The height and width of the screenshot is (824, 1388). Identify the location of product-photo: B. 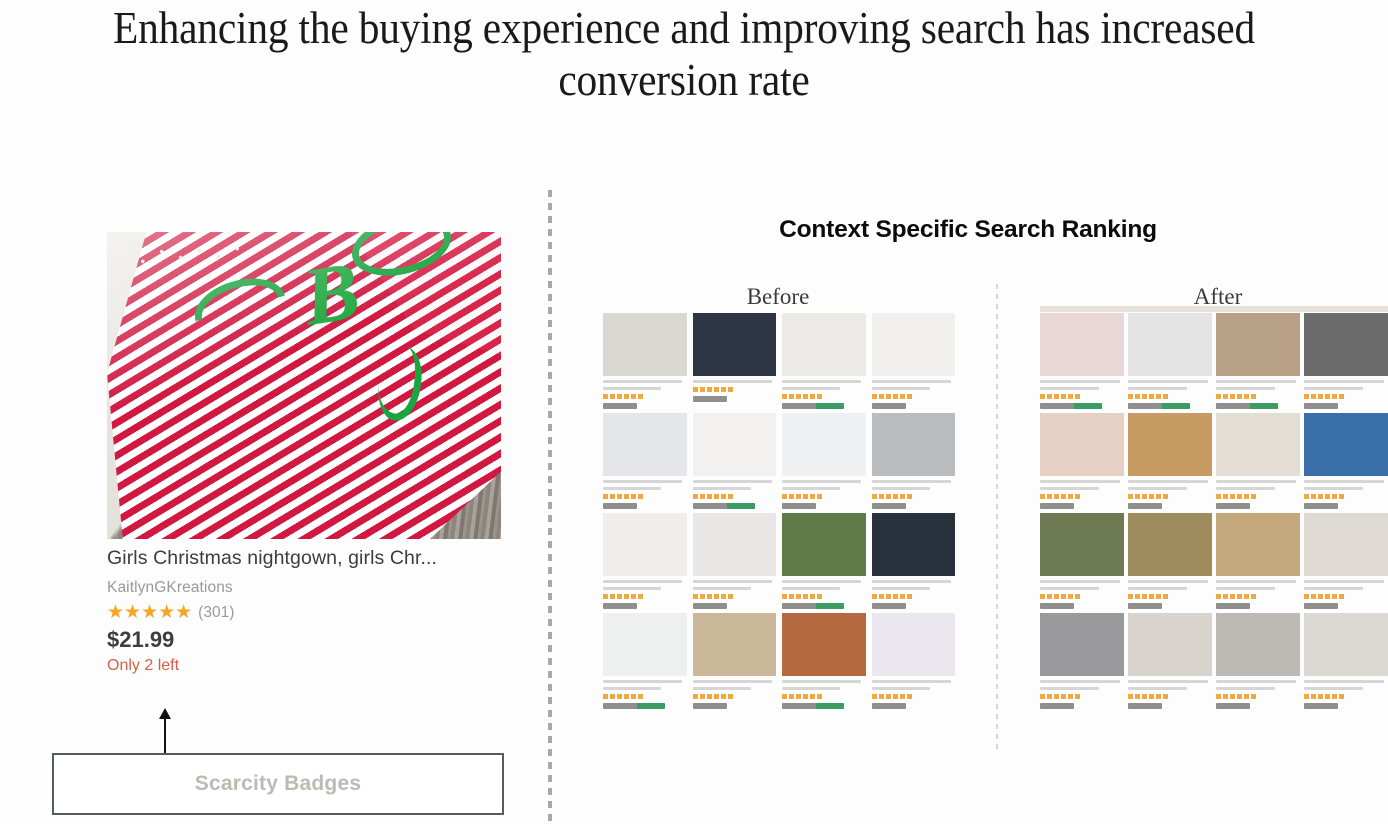
(304, 385).